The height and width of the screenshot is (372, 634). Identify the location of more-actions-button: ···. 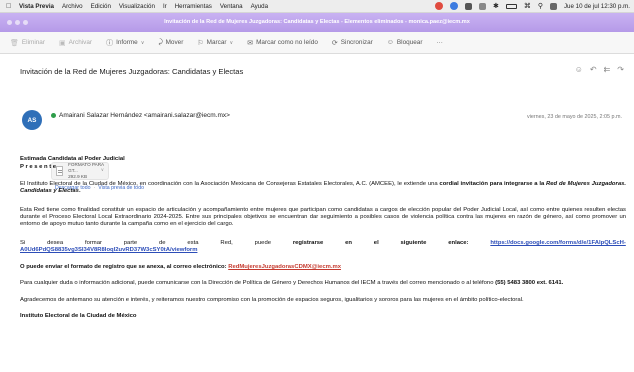
(440, 42).